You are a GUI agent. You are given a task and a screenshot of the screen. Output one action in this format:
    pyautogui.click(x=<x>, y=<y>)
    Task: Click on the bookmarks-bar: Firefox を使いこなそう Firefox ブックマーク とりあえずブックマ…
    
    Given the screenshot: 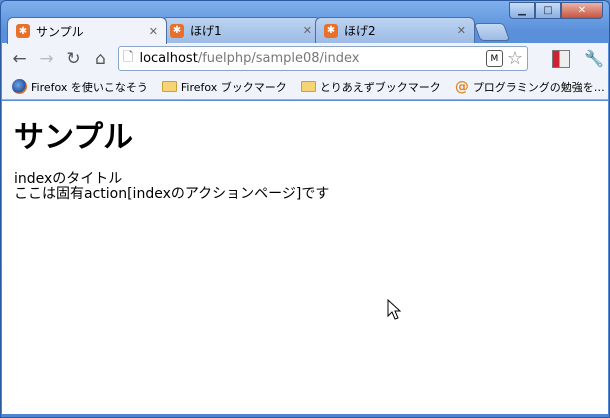 What is the action you would take?
    pyautogui.click(x=305, y=87)
    